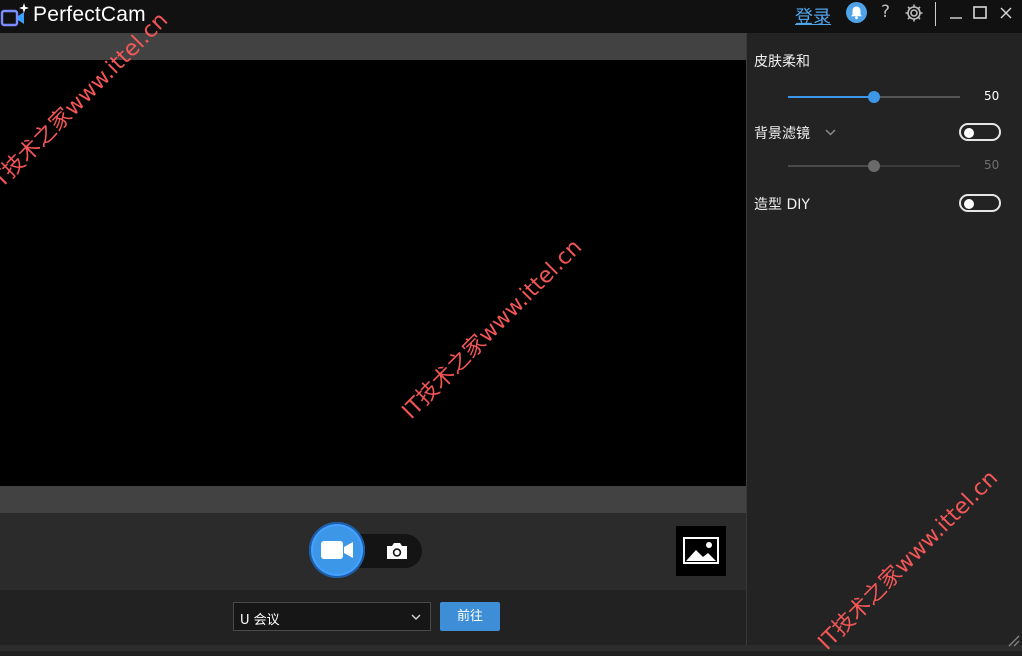  I want to click on chevron-down-icon, so click(416, 617).